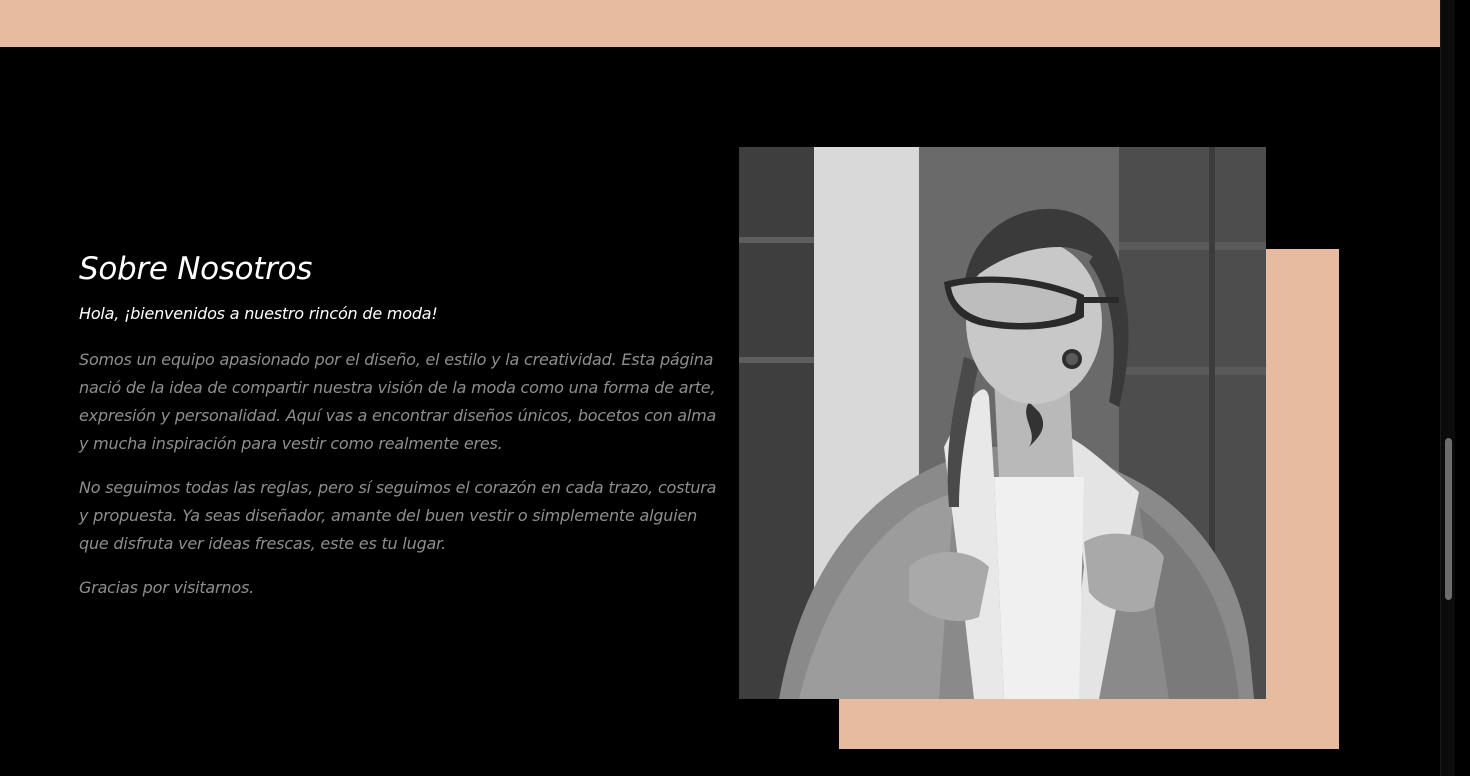  What do you see at coordinates (1448, 519) in the screenshot?
I see `scrollbar-thumb` at bounding box center [1448, 519].